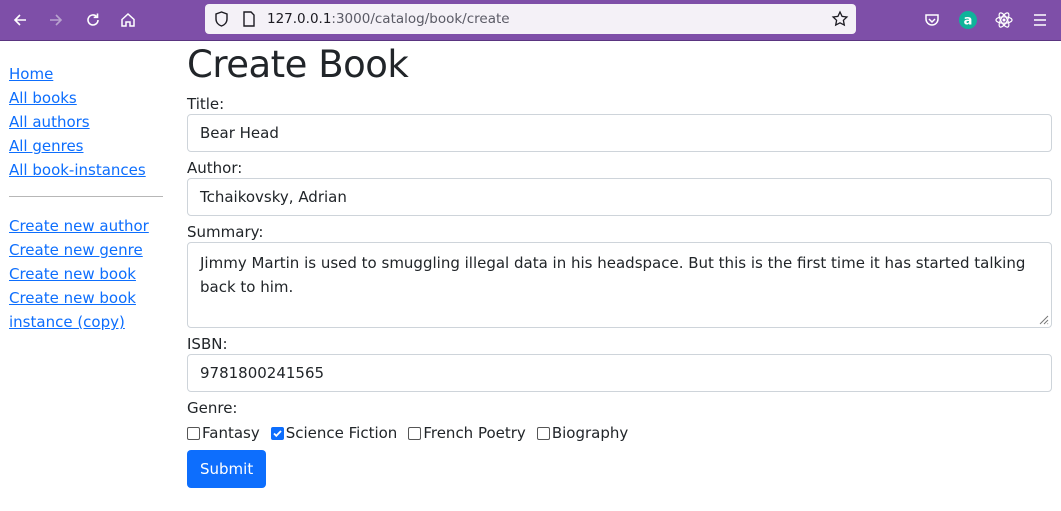 The width and height of the screenshot is (1061, 511). I want to click on genre-label: Genre:, so click(212, 408).